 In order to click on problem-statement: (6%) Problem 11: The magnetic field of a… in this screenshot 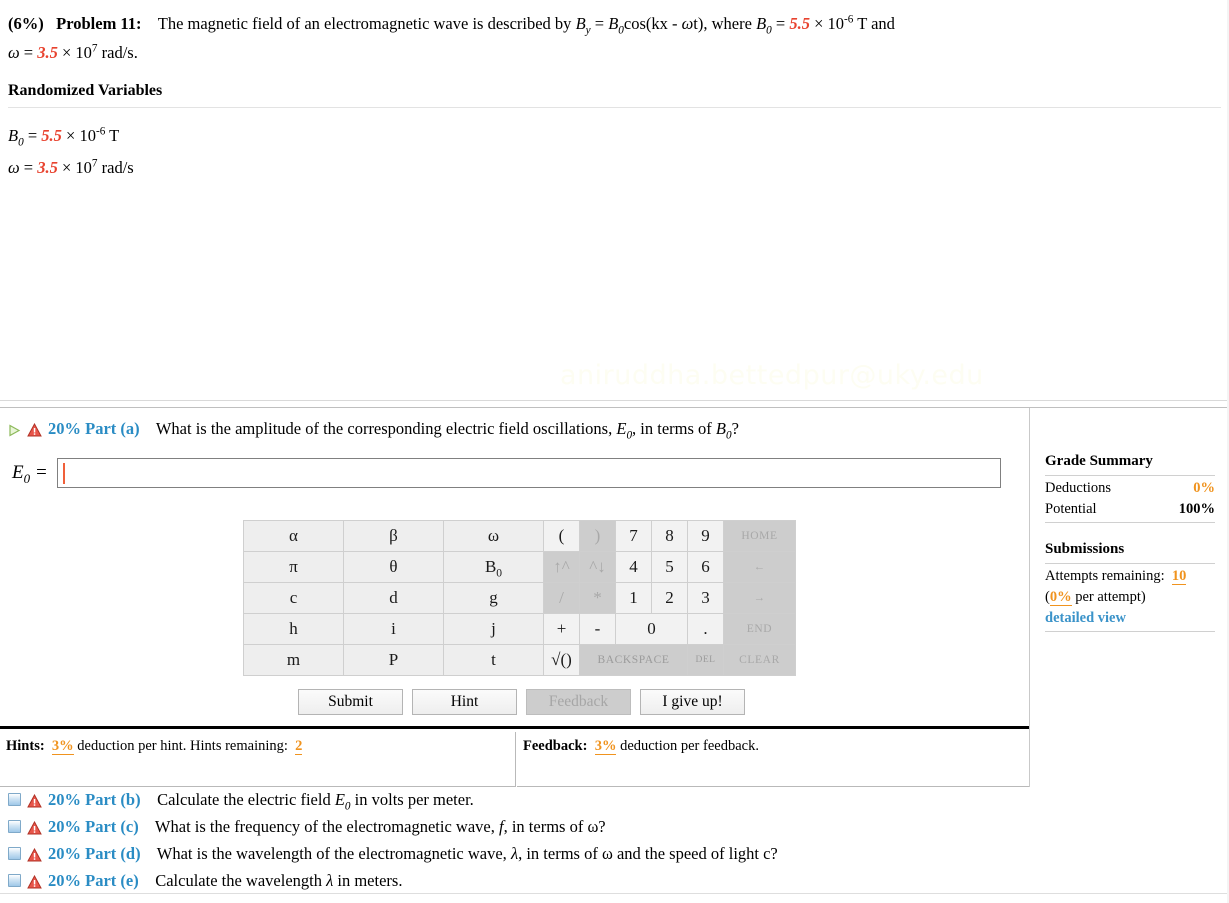, I will do `click(614, 34)`.